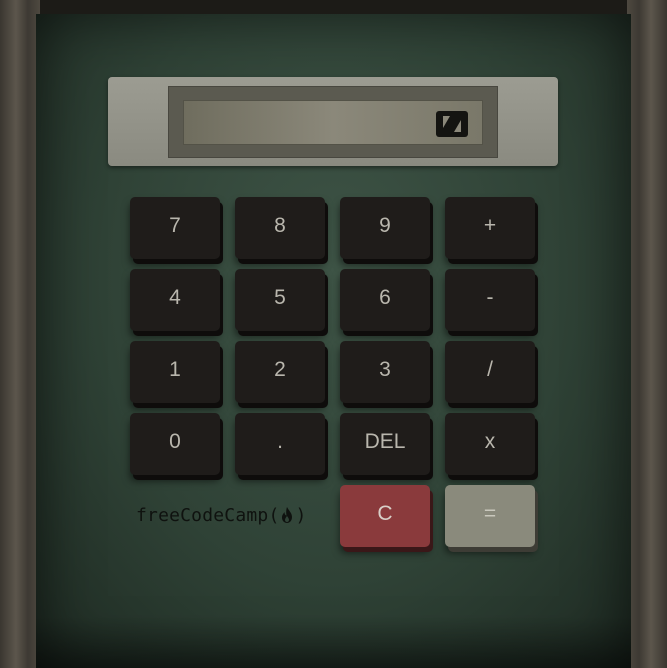 This screenshot has height=668, width=667. I want to click on clear-button: C, so click(385, 516).